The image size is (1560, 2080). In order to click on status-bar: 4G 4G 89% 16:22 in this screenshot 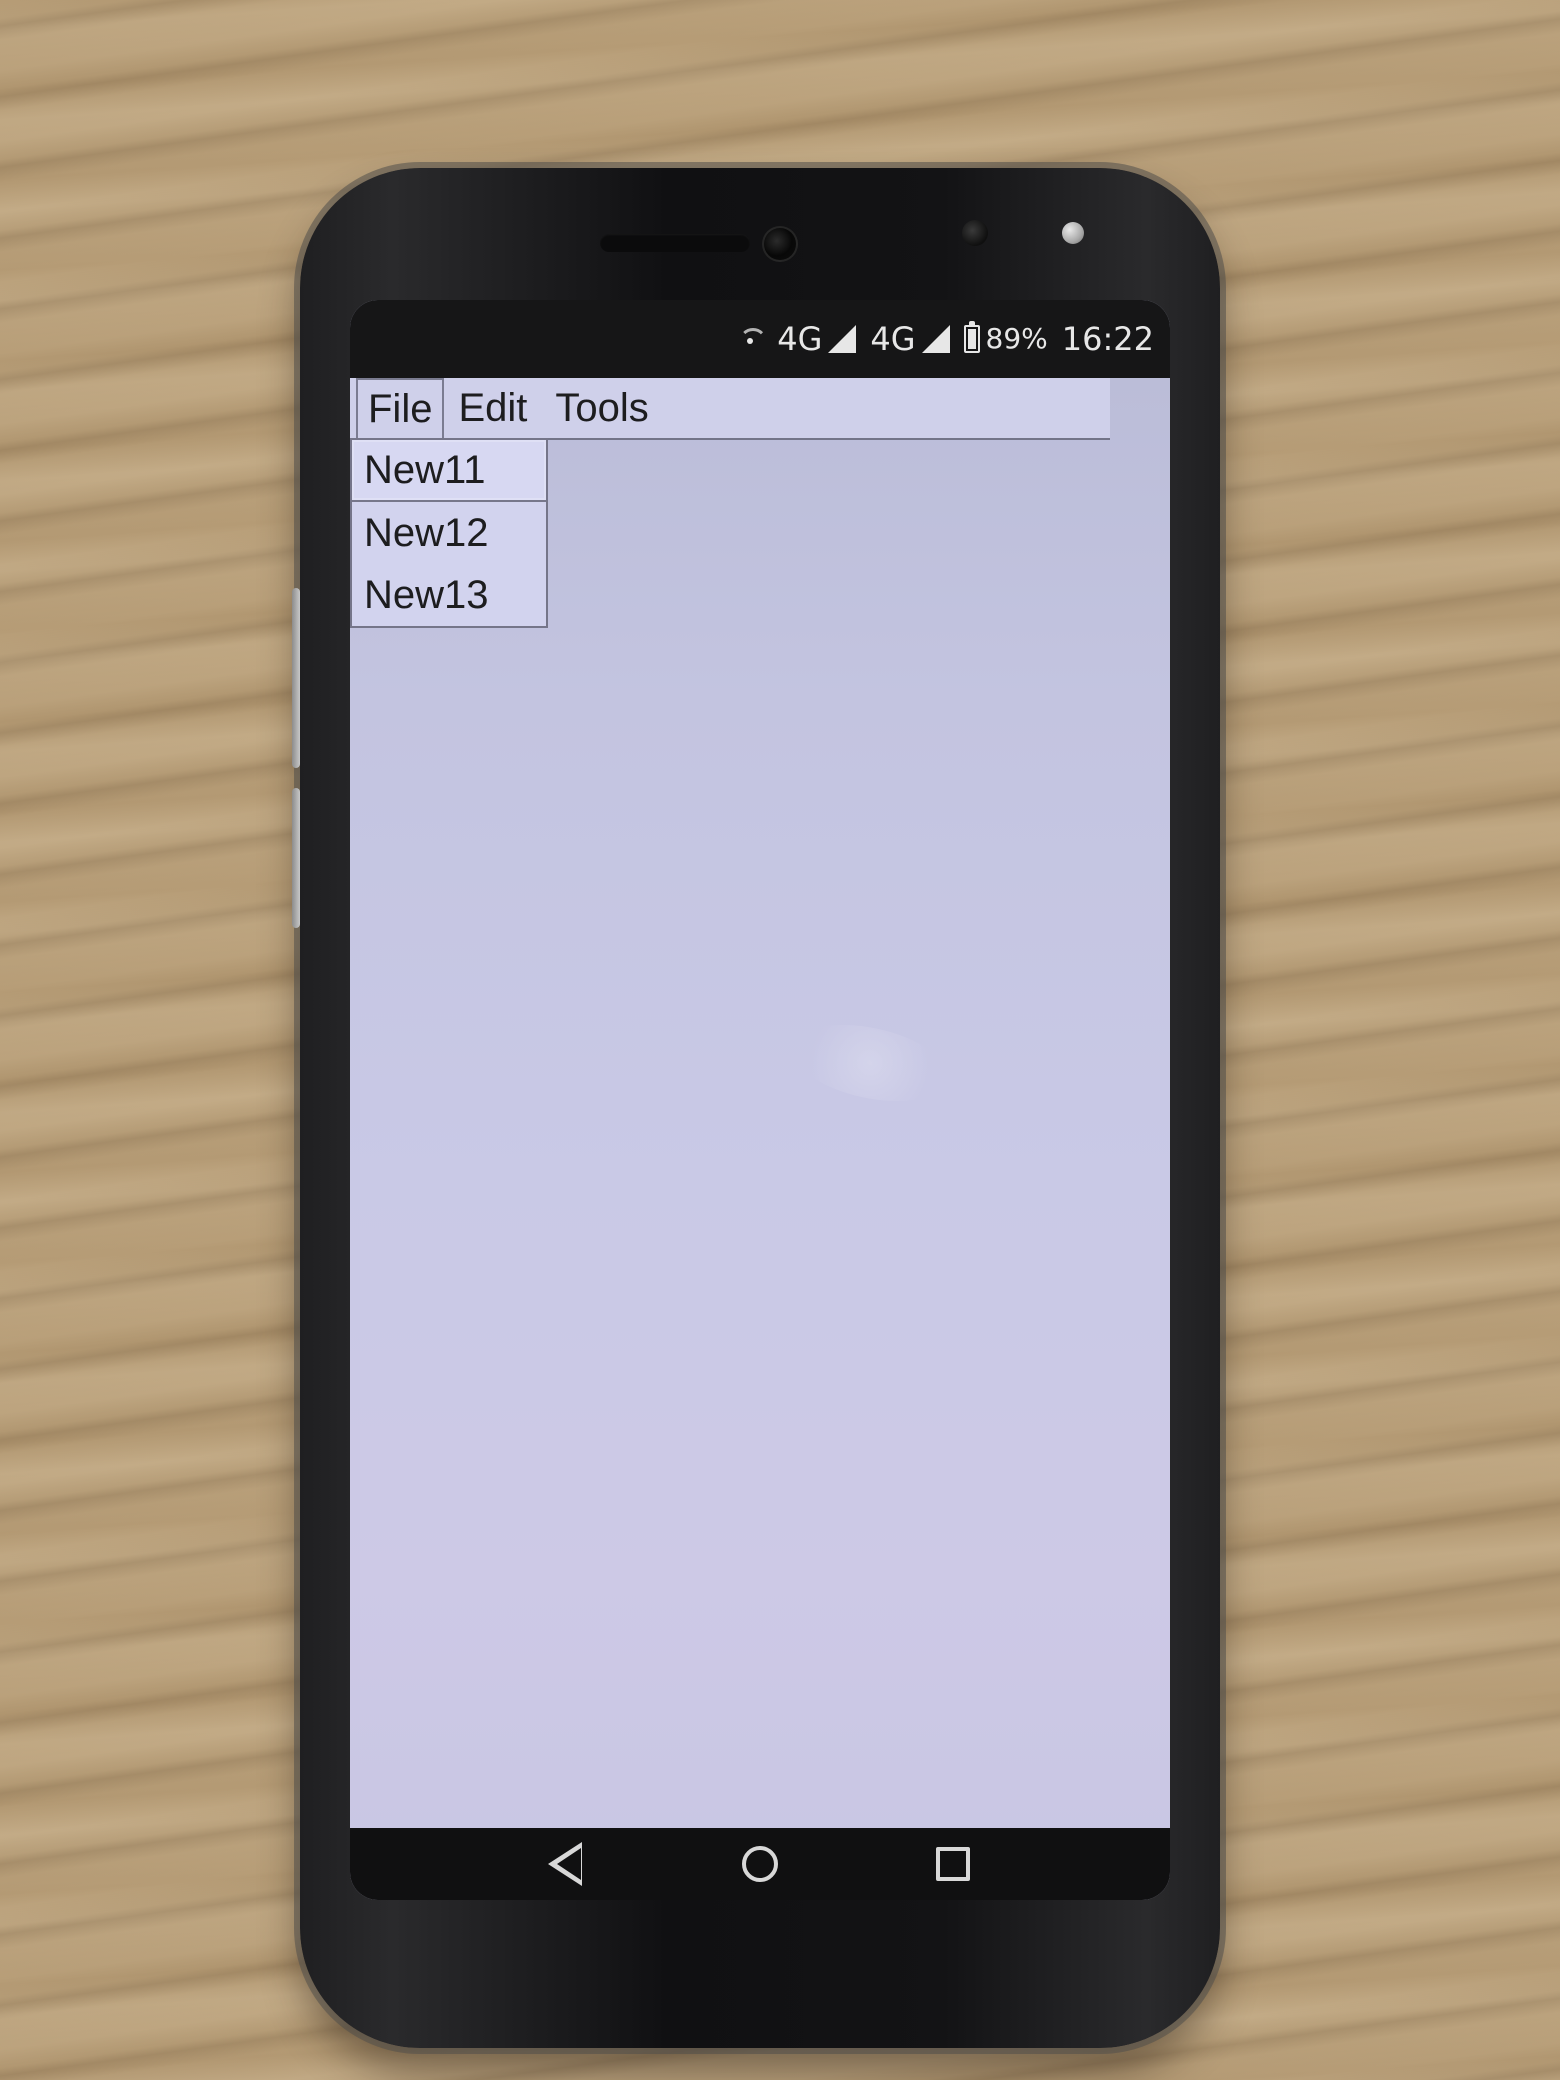, I will do `click(760, 339)`.